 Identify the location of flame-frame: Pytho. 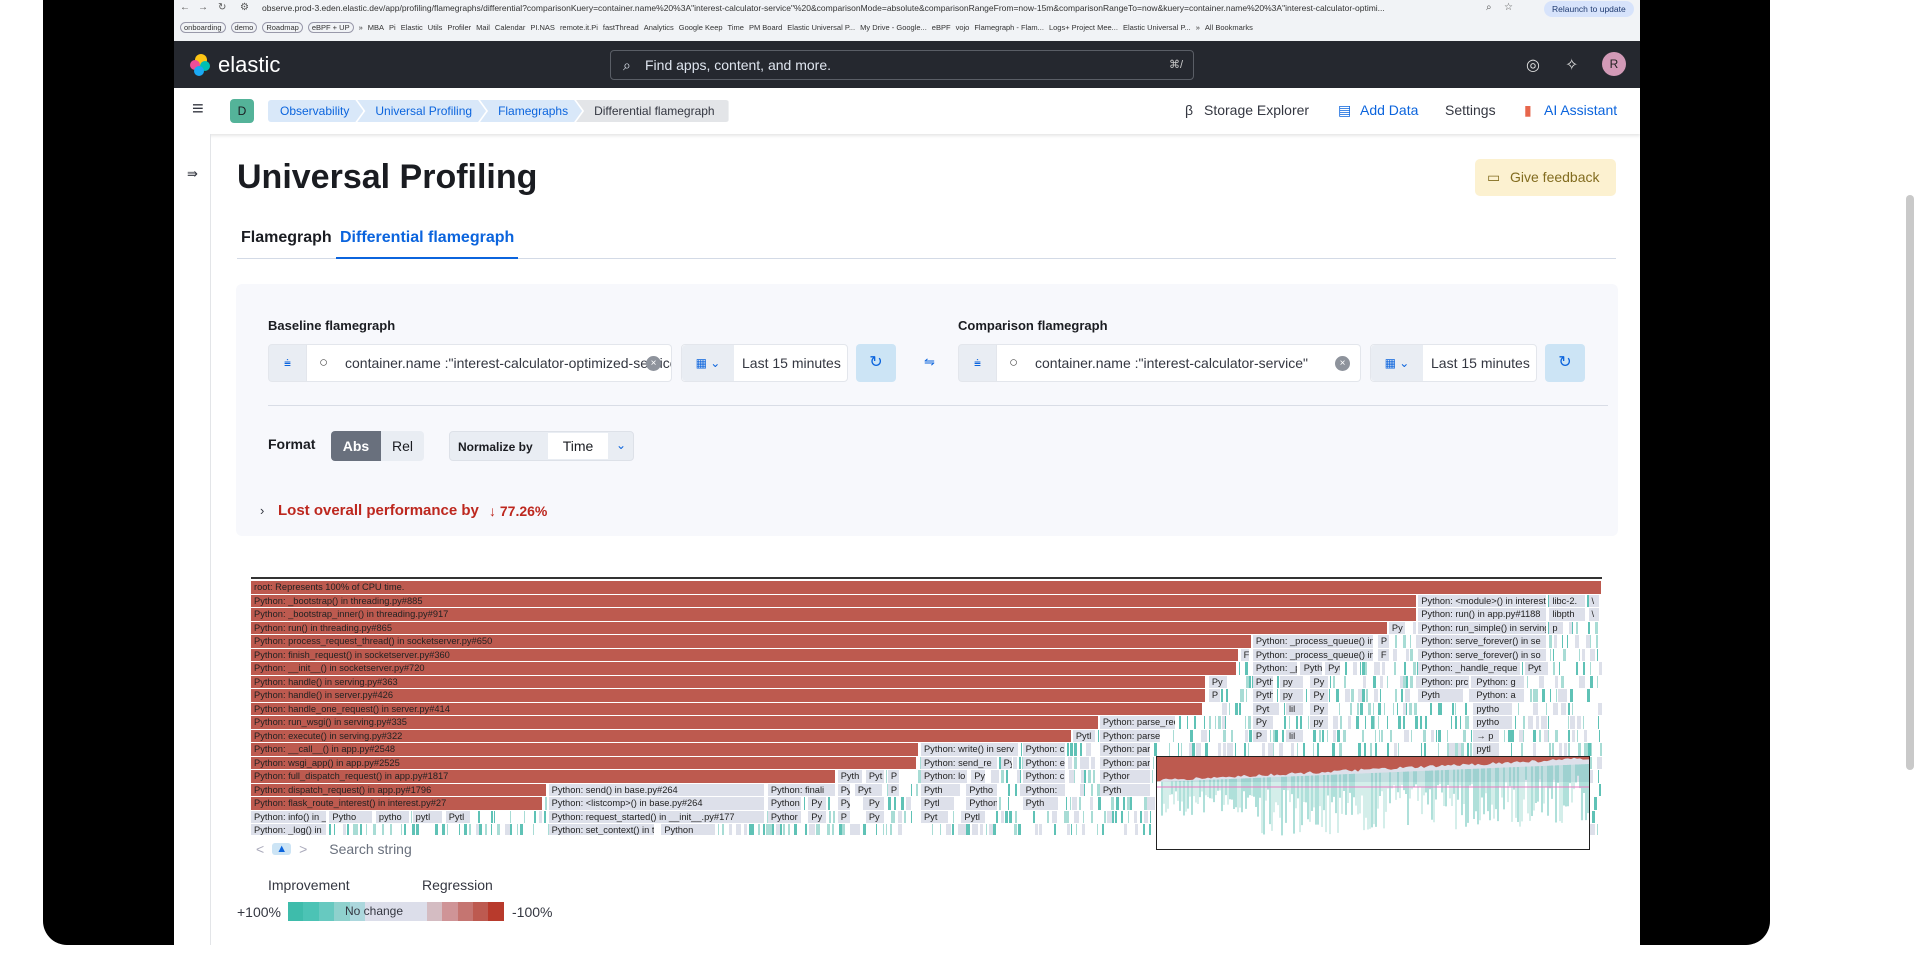
(1263, 682).